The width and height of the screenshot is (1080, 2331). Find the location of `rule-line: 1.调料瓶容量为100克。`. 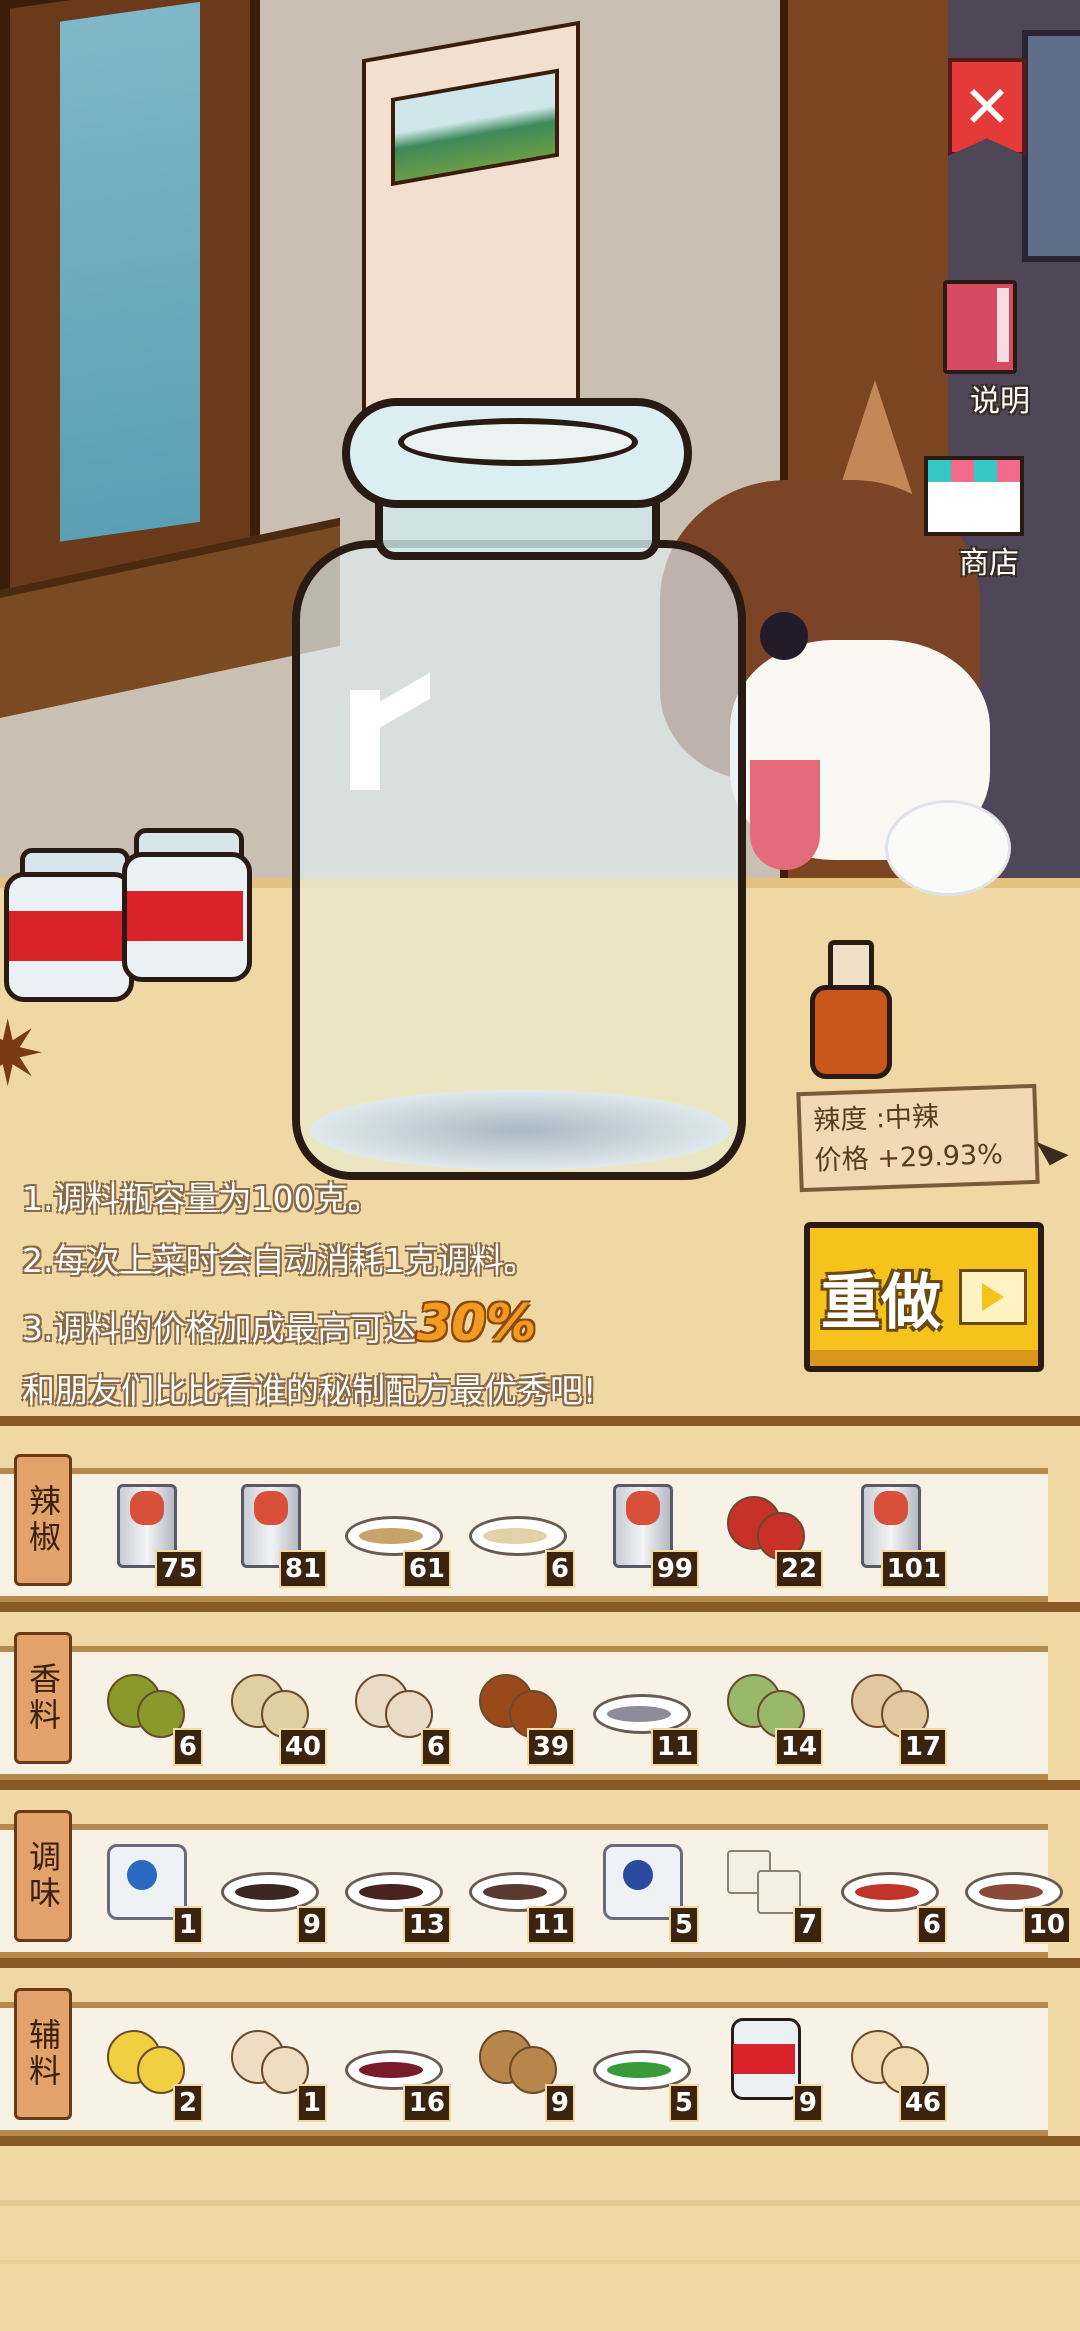

rule-line: 1.调料瓶容量为100克。 is located at coordinates (201, 1198).